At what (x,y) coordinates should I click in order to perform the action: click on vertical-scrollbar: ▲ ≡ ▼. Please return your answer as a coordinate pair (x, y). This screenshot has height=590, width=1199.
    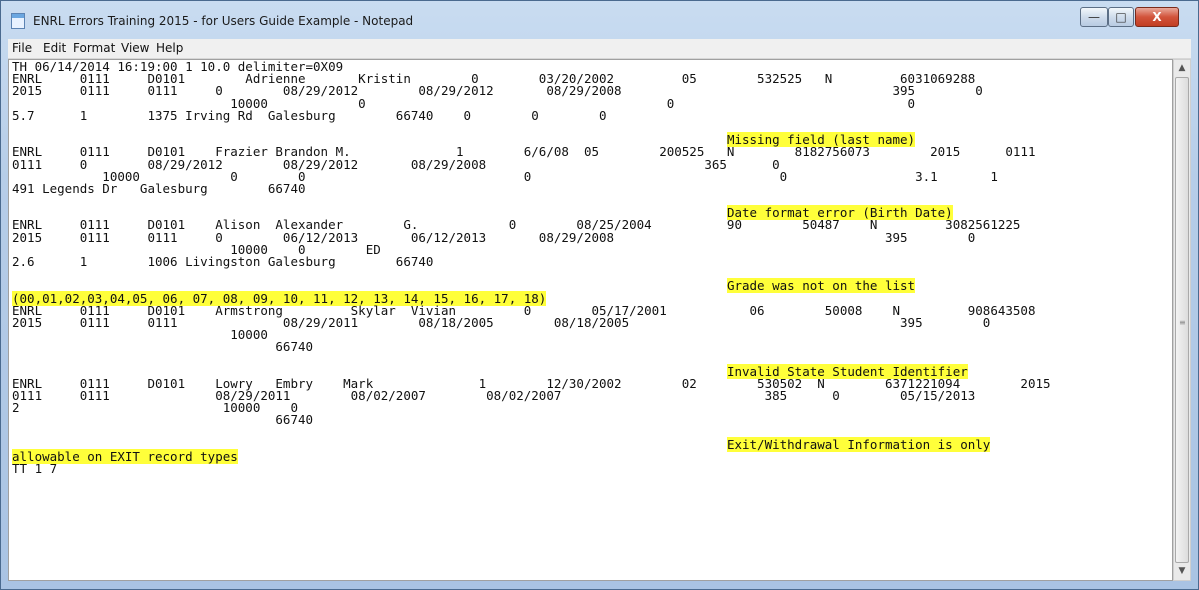
    Looking at the image, I should click on (1182, 320).